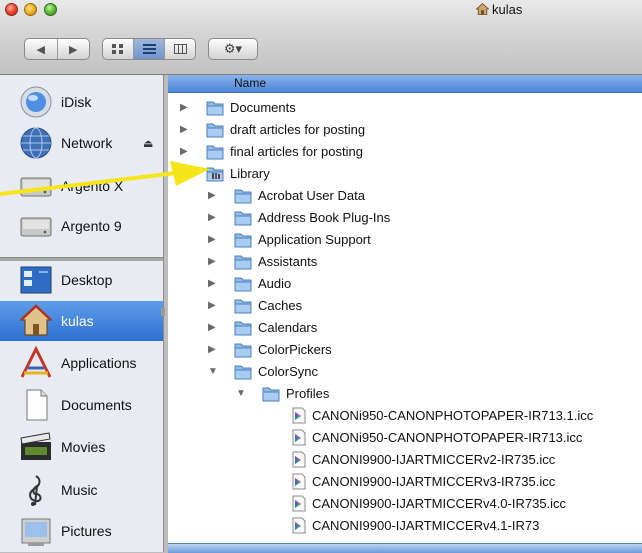 This screenshot has width=642, height=553. Describe the element at coordinates (405, 240) in the screenshot. I see `folder-row: ▶ Application Support` at that location.